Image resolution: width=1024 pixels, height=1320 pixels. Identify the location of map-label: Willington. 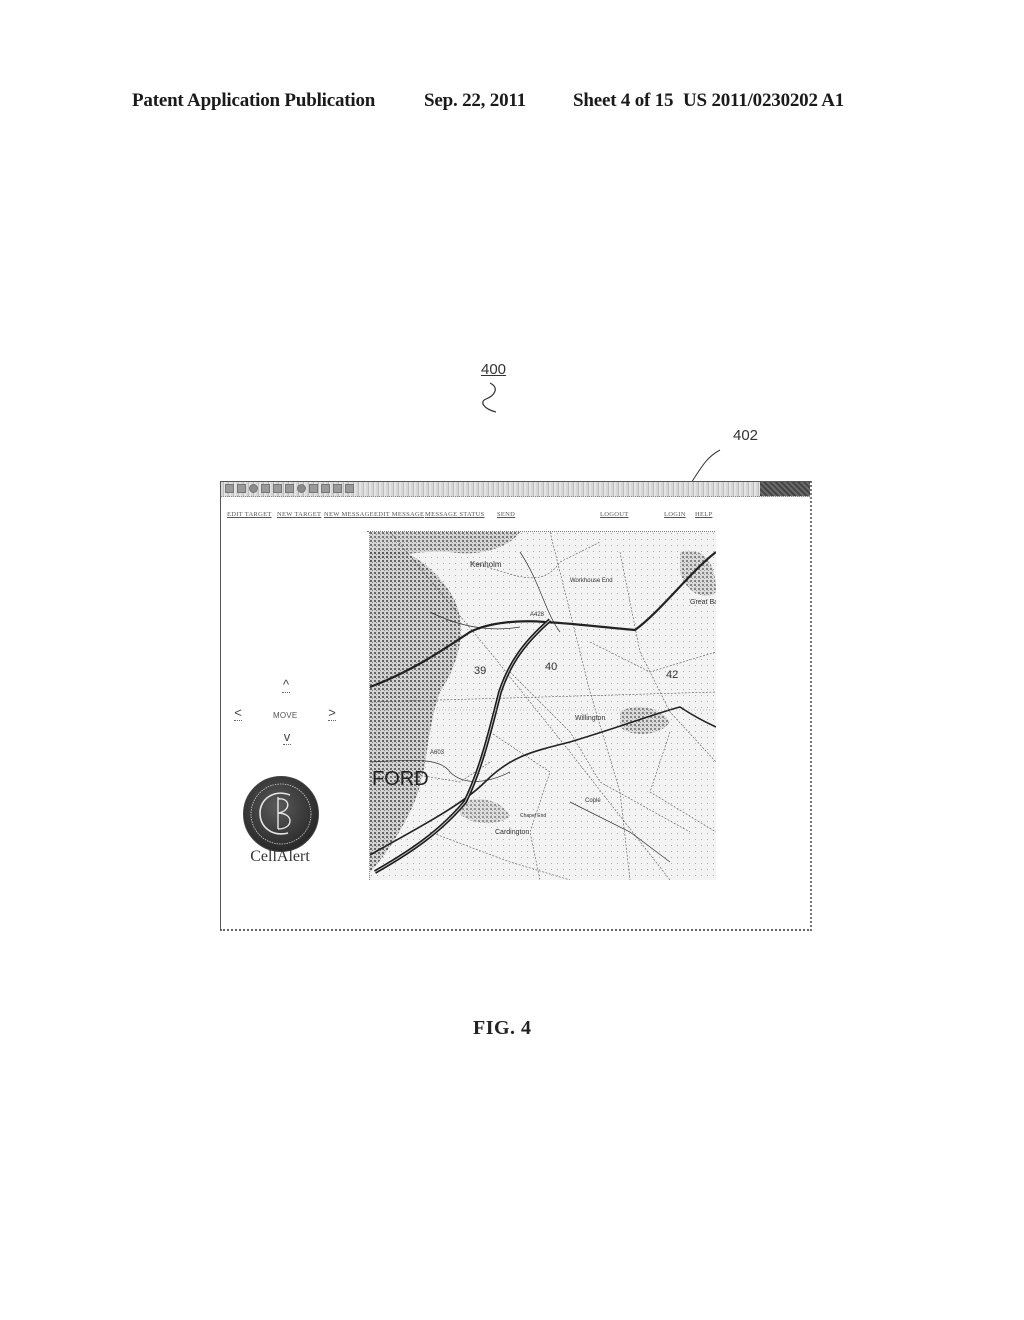
(590, 718).